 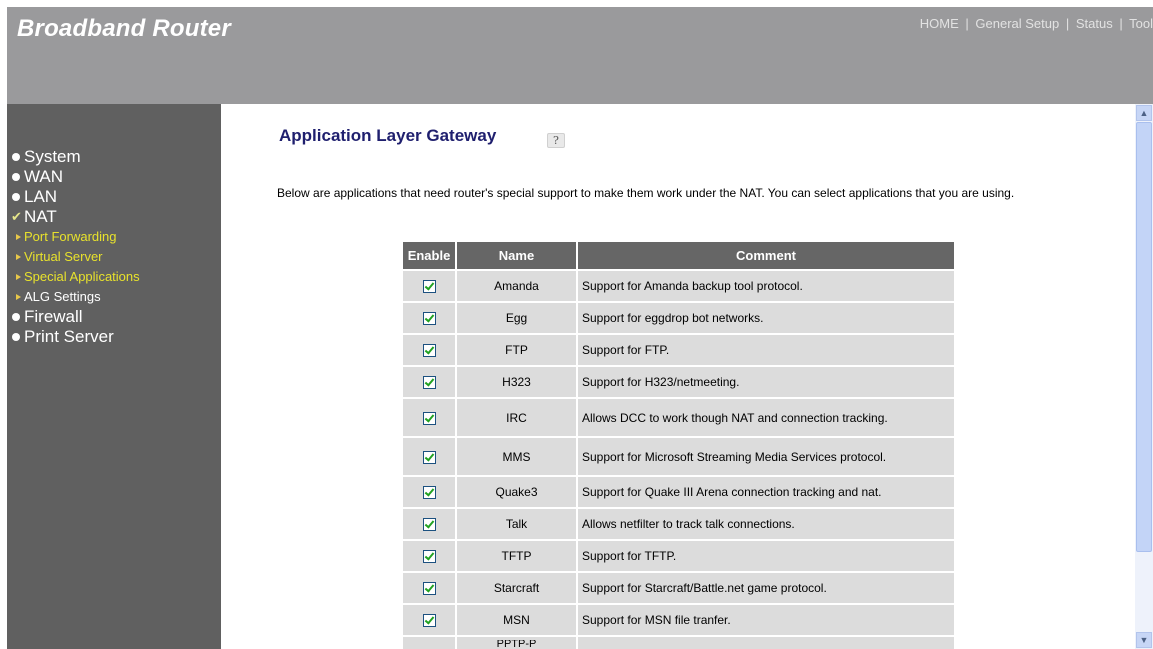 I want to click on name-cell: PPTP-P, so click(x=516, y=643).